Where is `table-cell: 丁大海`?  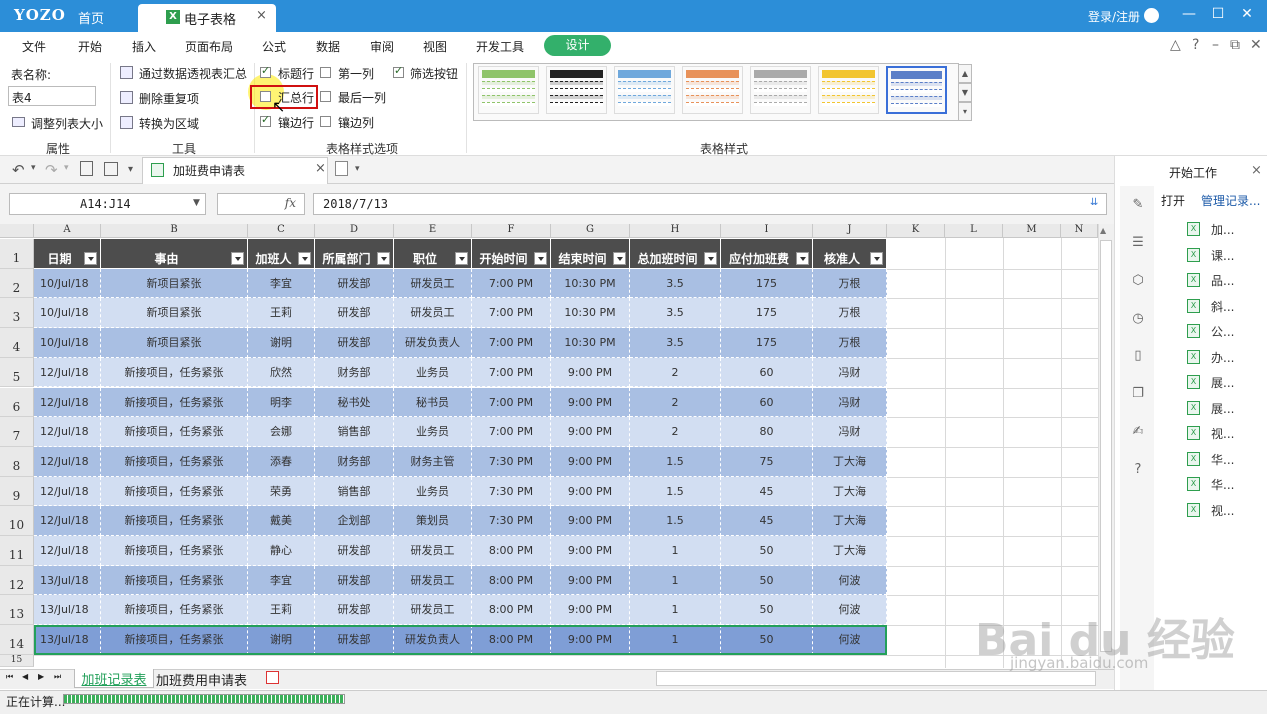 table-cell: 丁大海 is located at coordinates (850, 551).